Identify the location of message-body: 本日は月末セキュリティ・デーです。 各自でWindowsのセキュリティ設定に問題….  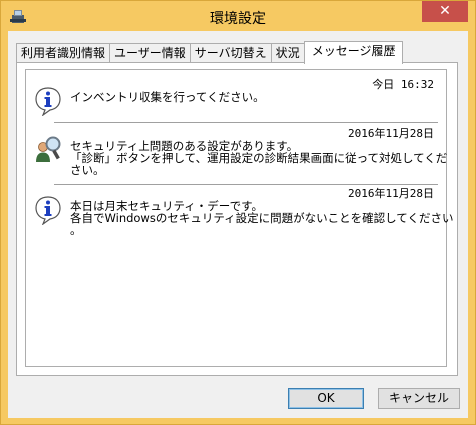
(262, 218).